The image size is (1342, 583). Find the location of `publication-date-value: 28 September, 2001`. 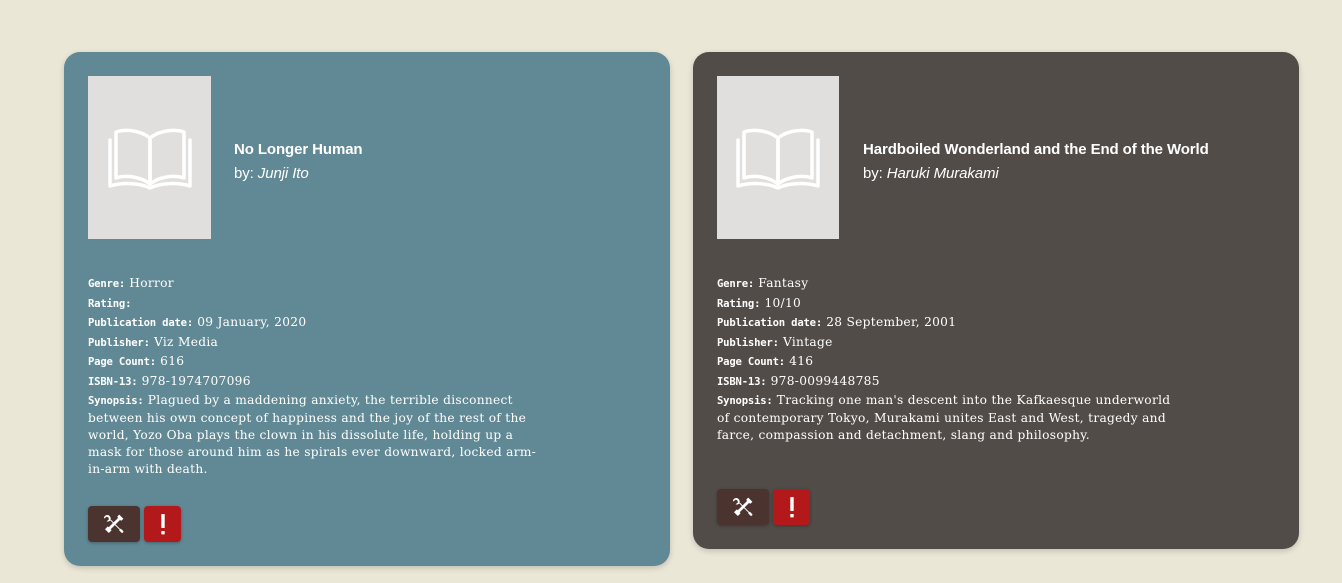

publication-date-value: 28 September, 2001 is located at coordinates (891, 322).